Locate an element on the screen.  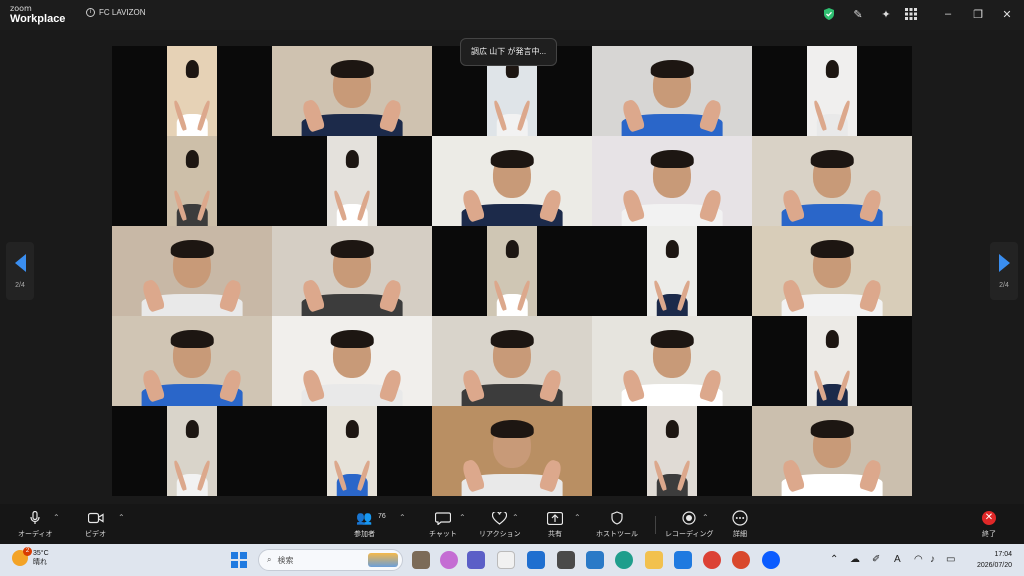
host-tools-button: ホストツール is located at coordinates (617, 524).